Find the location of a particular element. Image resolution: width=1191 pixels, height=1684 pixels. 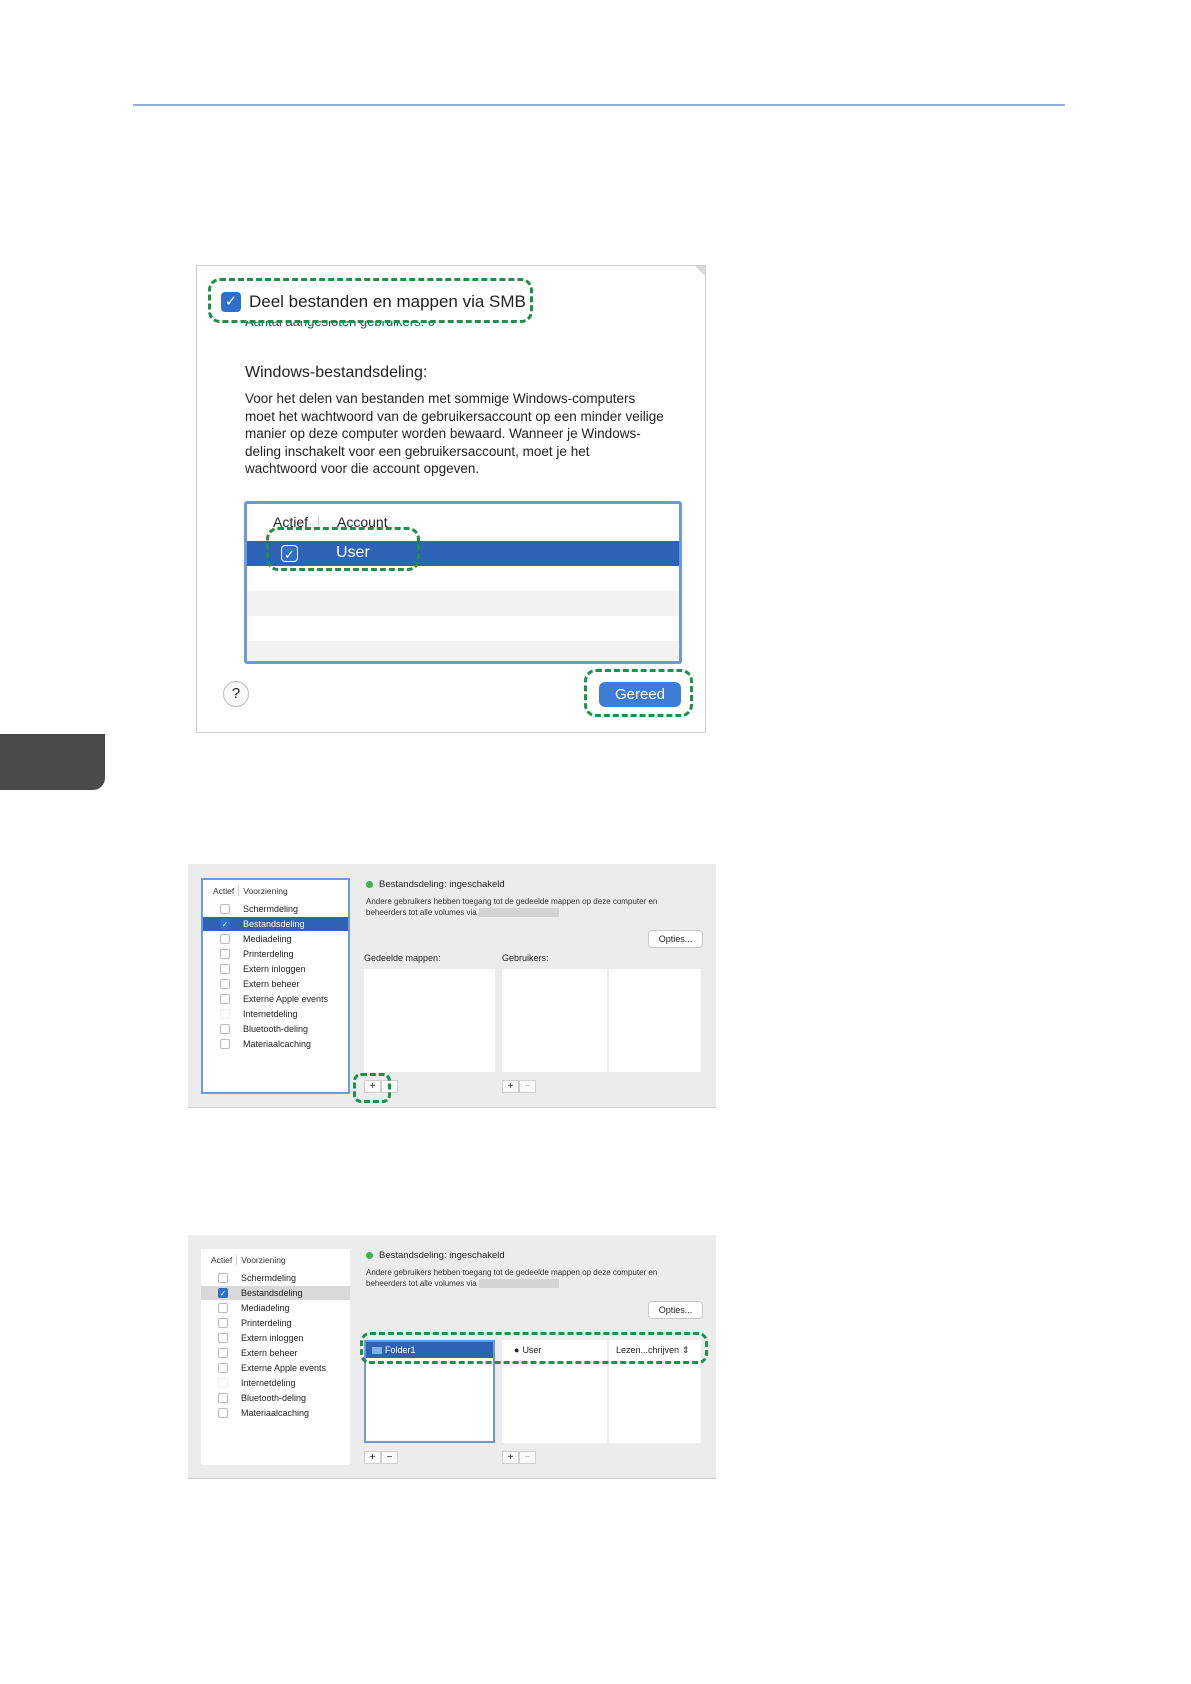

user-active-checkbox: ✓ is located at coordinates (289, 553).